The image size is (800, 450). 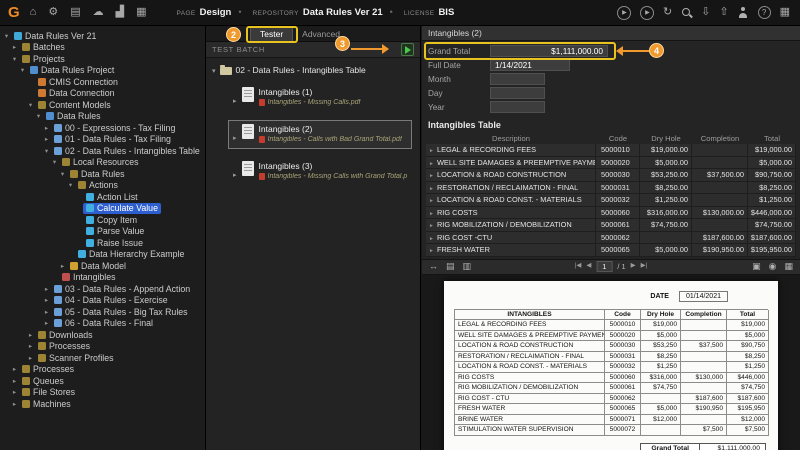 I want to click on tree-item: CMIS Connection, so click(x=102, y=82).